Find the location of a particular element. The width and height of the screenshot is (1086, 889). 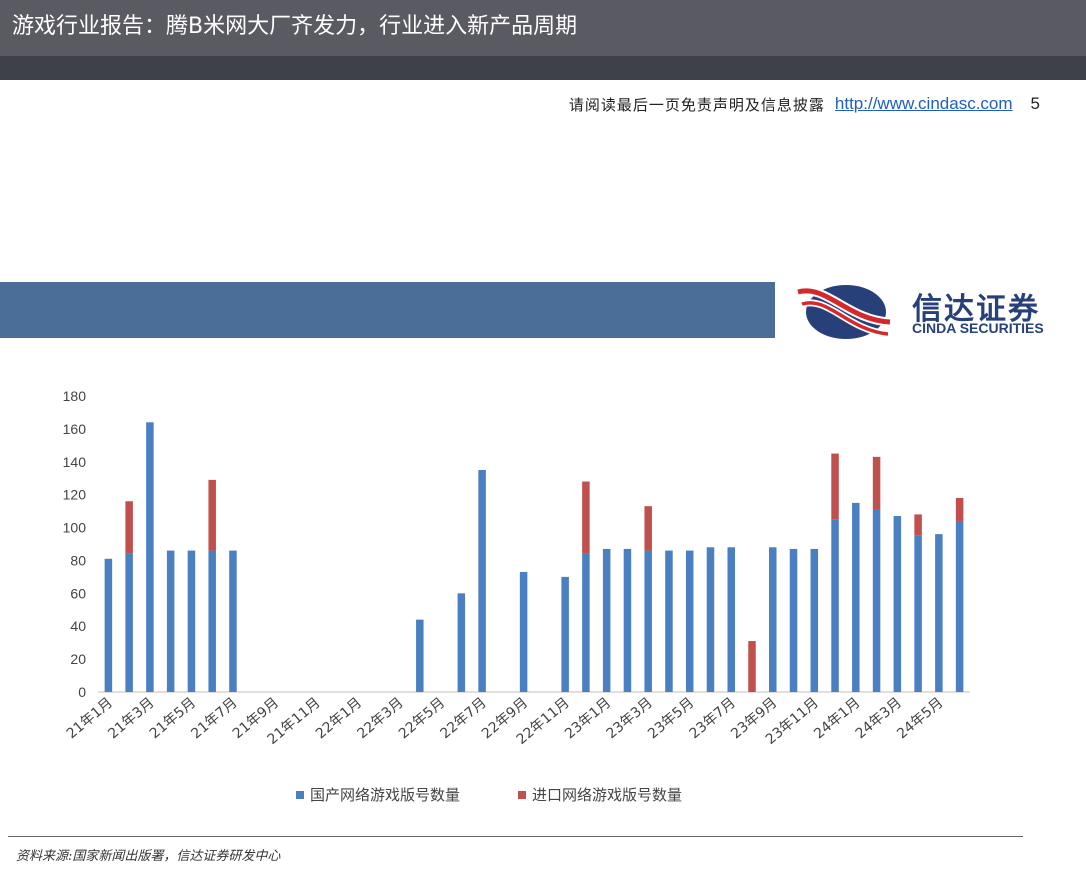

legend-swatch-domestic is located at coordinates (300, 795).